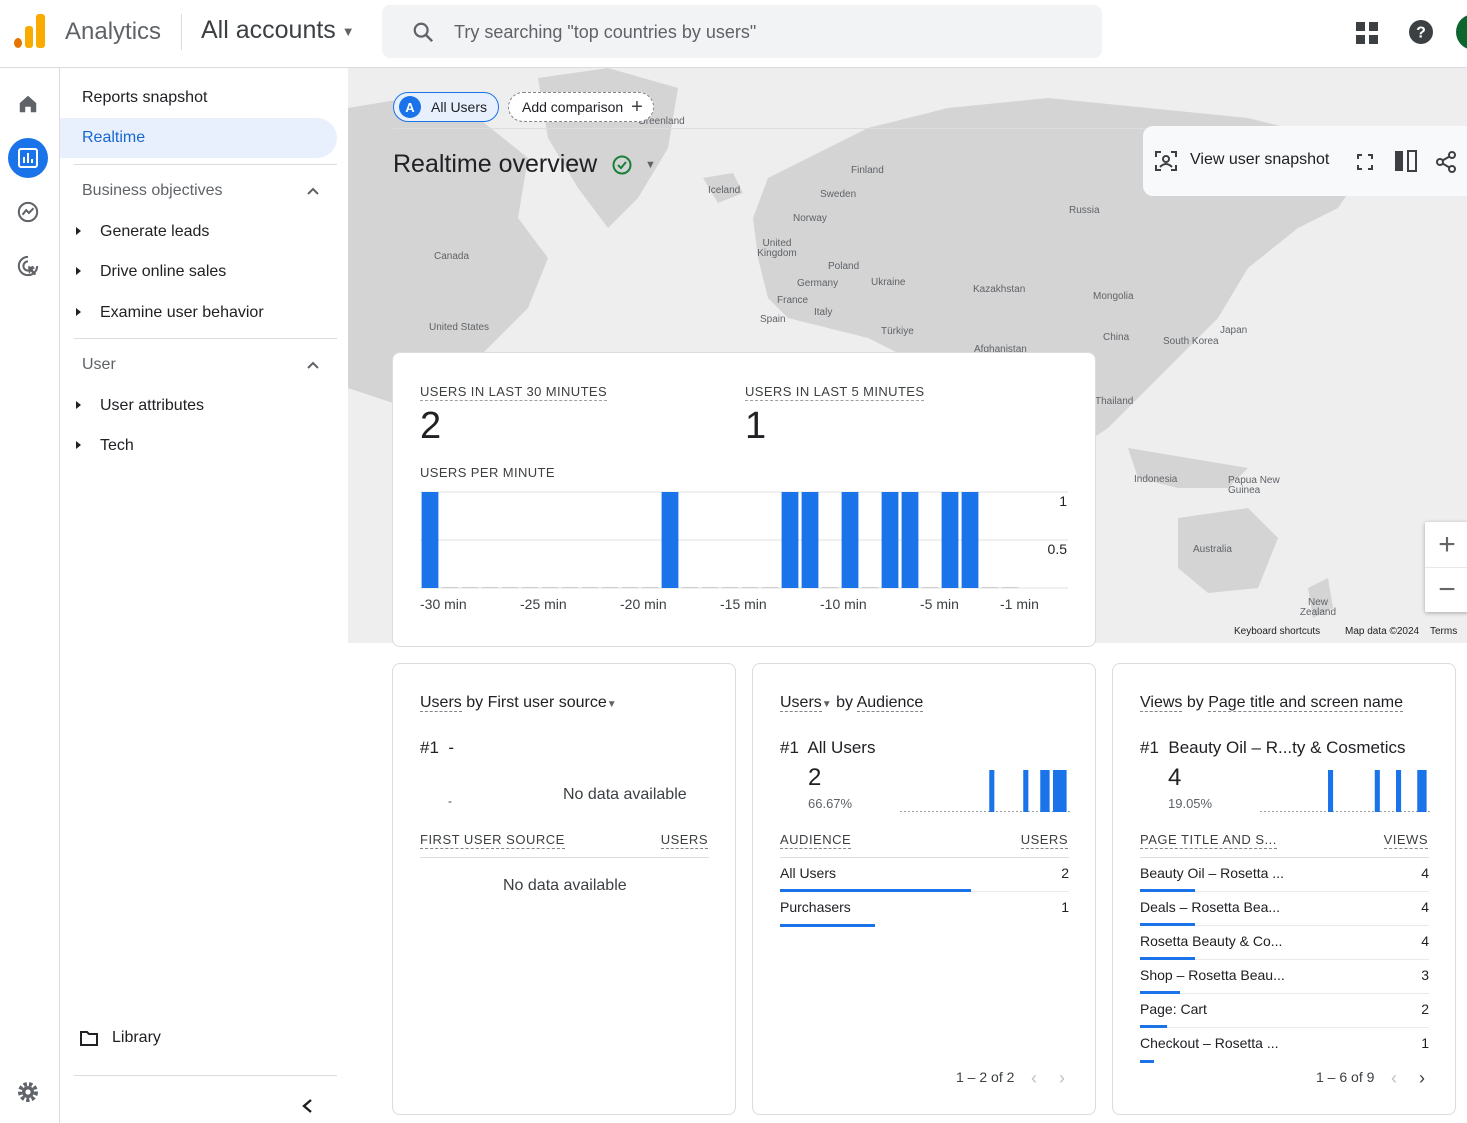 Image resolution: width=1467 pixels, height=1123 pixels. What do you see at coordinates (890, 703) in the screenshot?
I see `dimension-selector: Audience` at bounding box center [890, 703].